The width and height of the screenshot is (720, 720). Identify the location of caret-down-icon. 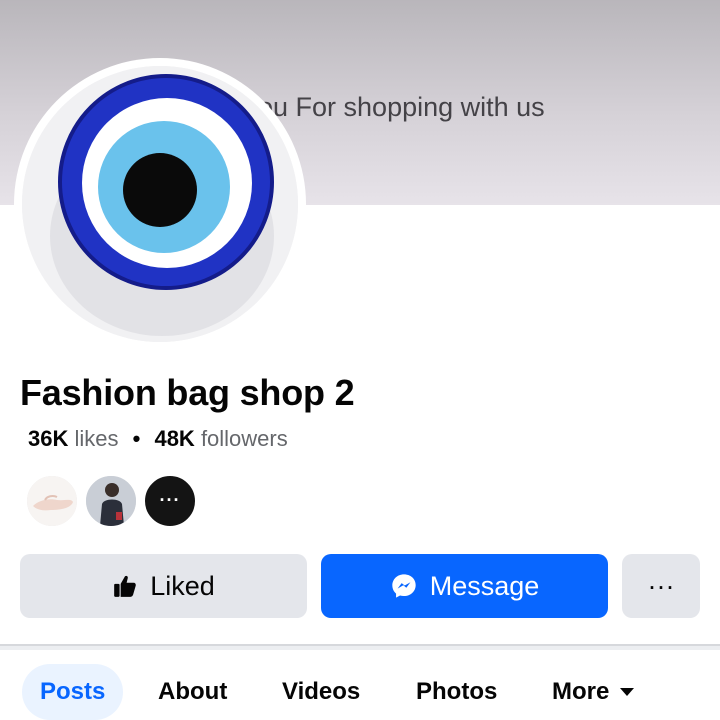
(627, 692).